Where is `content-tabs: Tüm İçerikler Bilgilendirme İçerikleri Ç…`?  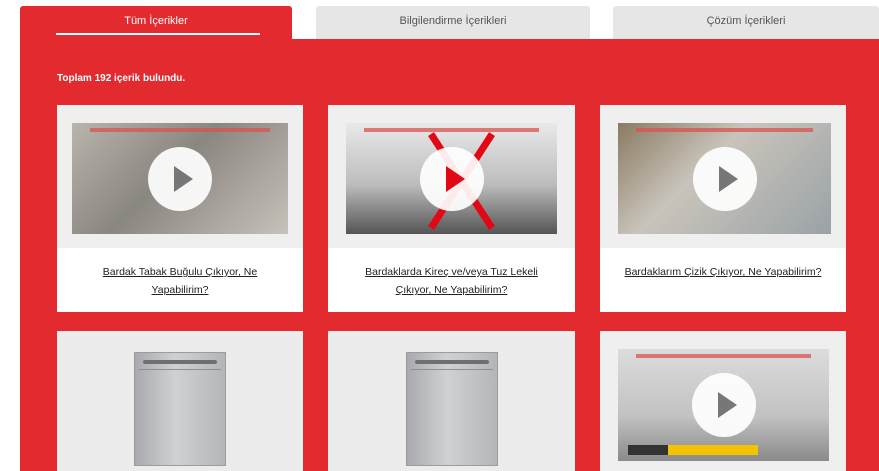 content-tabs: Tüm İçerikler Bilgilendirme İçerikleri Ç… is located at coordinates (449, 23).